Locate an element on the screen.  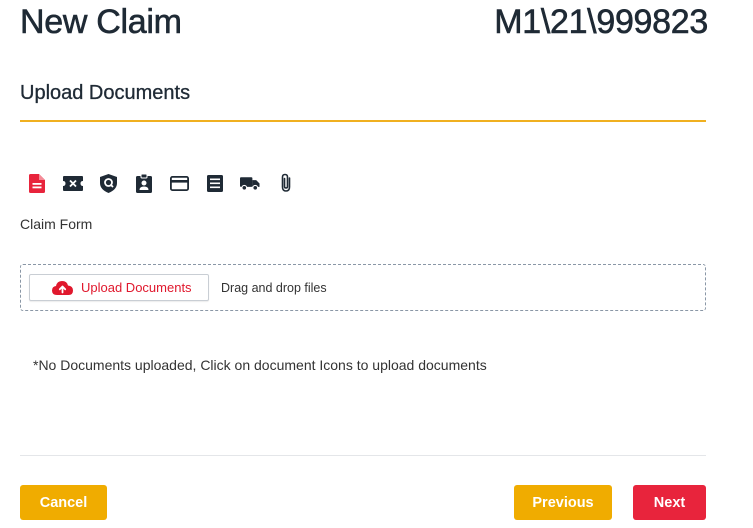
shield-icon is located at coordinates (108, 183).